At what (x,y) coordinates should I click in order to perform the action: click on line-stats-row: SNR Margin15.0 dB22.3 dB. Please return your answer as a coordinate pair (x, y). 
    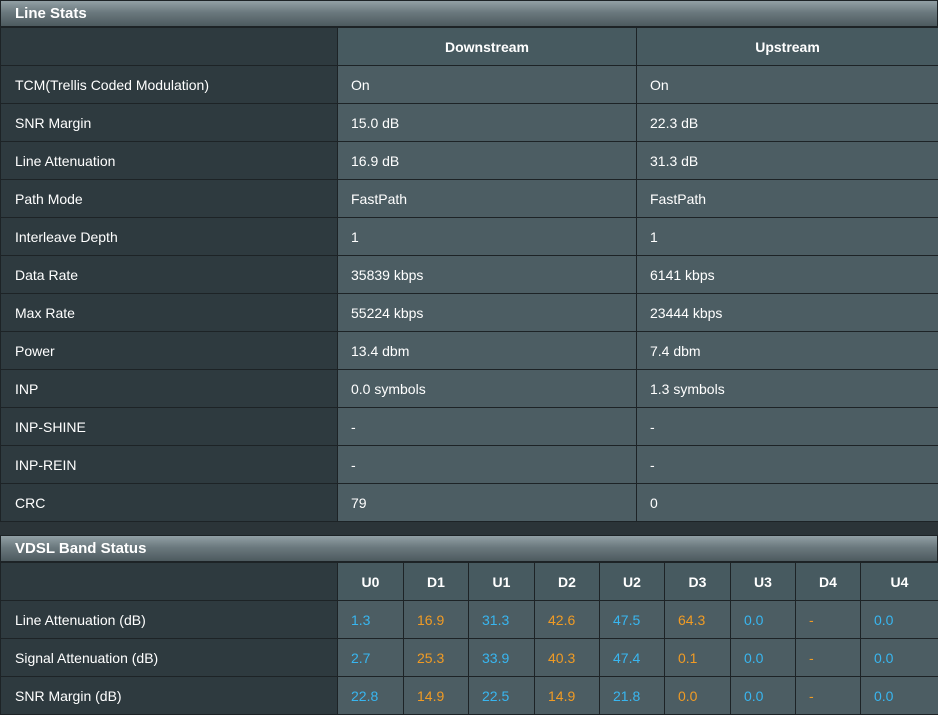
    Looking at the image, I should click on (469, 123).